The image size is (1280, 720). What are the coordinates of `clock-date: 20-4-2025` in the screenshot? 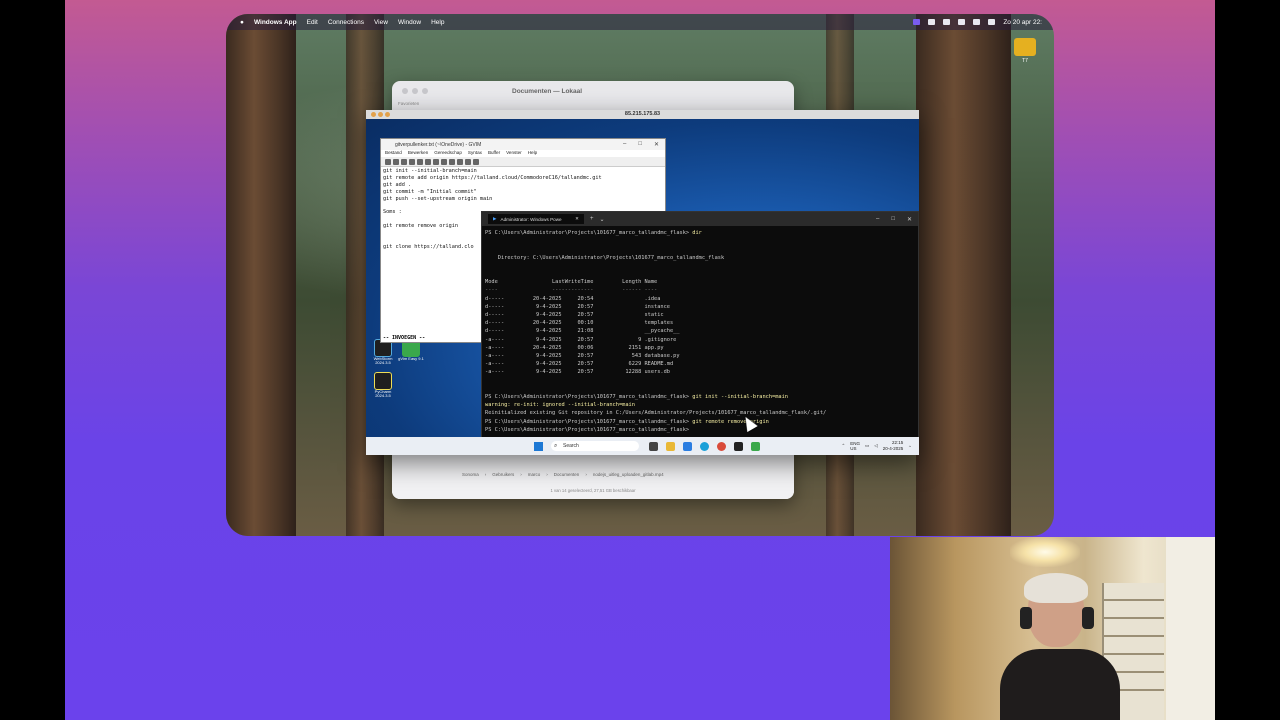 It's located at (893, 448).